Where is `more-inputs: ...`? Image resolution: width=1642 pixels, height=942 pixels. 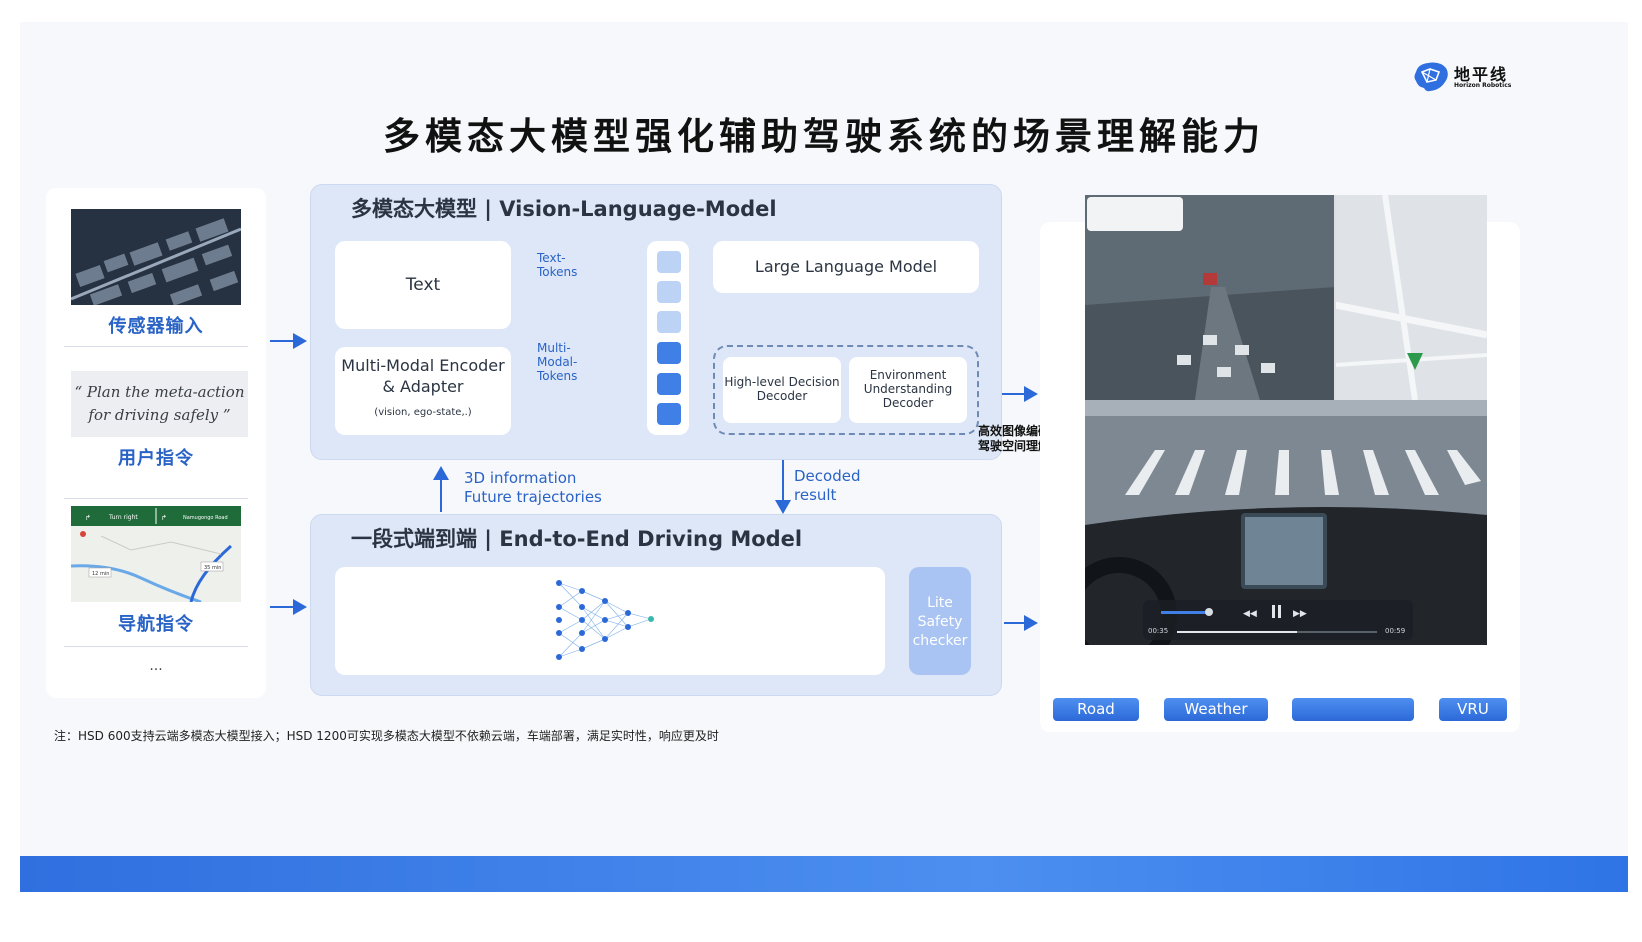
more-inputs: ... is located at coordinates (156, 666).